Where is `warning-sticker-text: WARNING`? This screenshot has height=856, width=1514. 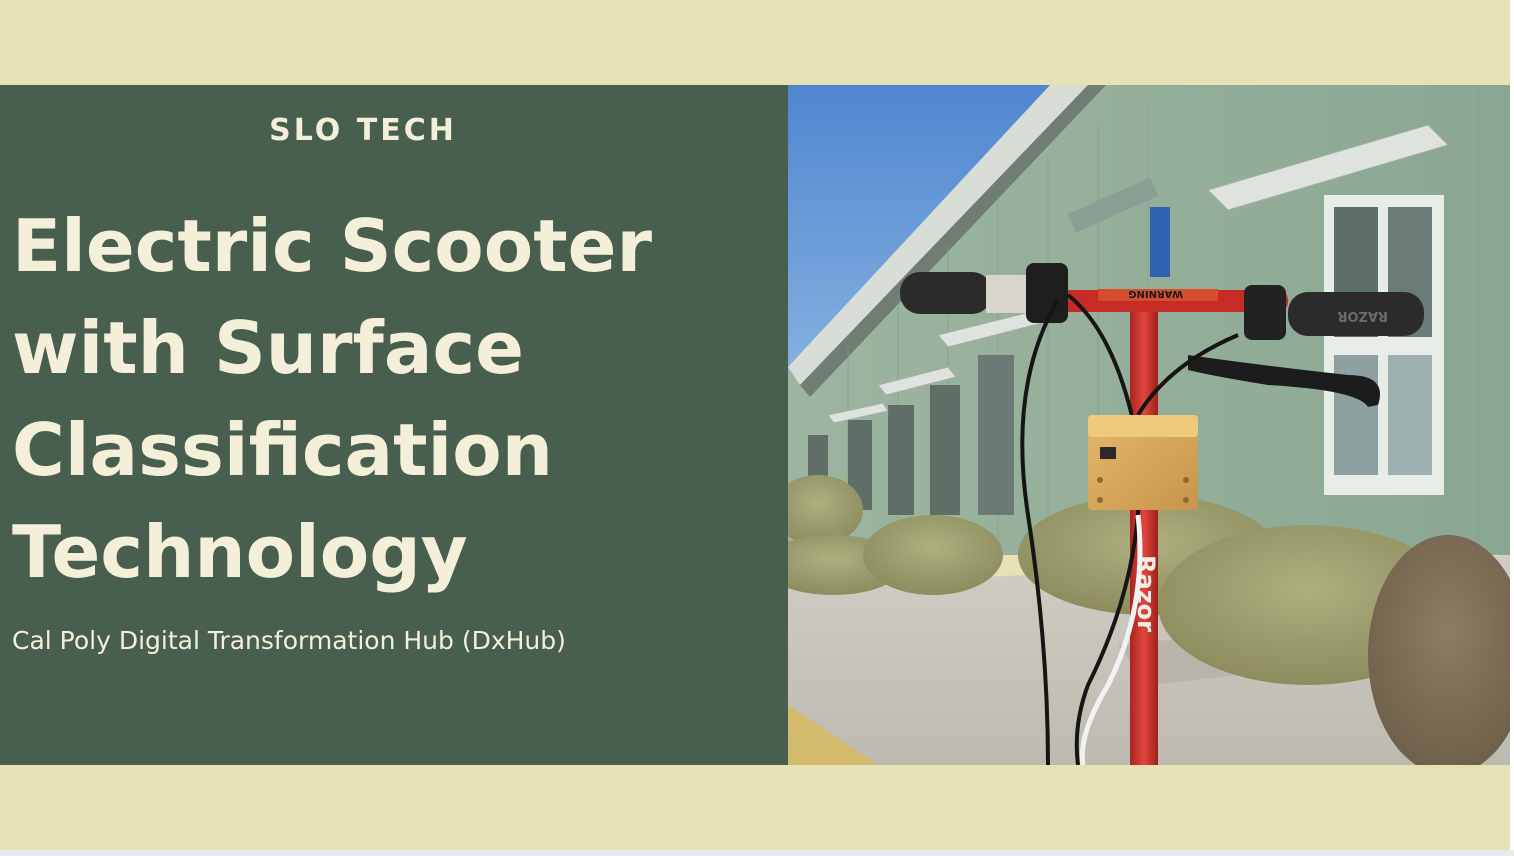
warning-sticker-text: WARNING is located at coordinates (1155, 293).